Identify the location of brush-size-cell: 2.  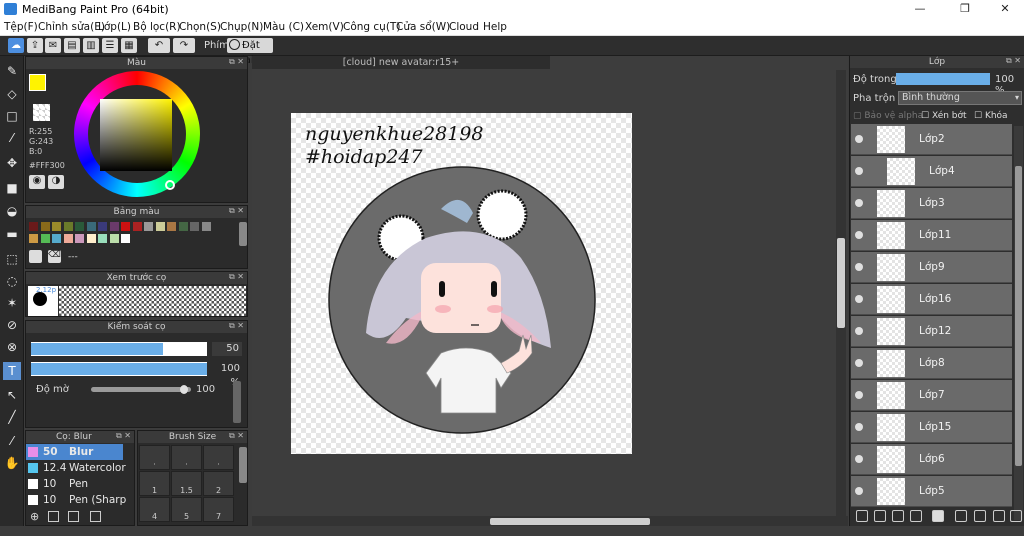
(218, 483).